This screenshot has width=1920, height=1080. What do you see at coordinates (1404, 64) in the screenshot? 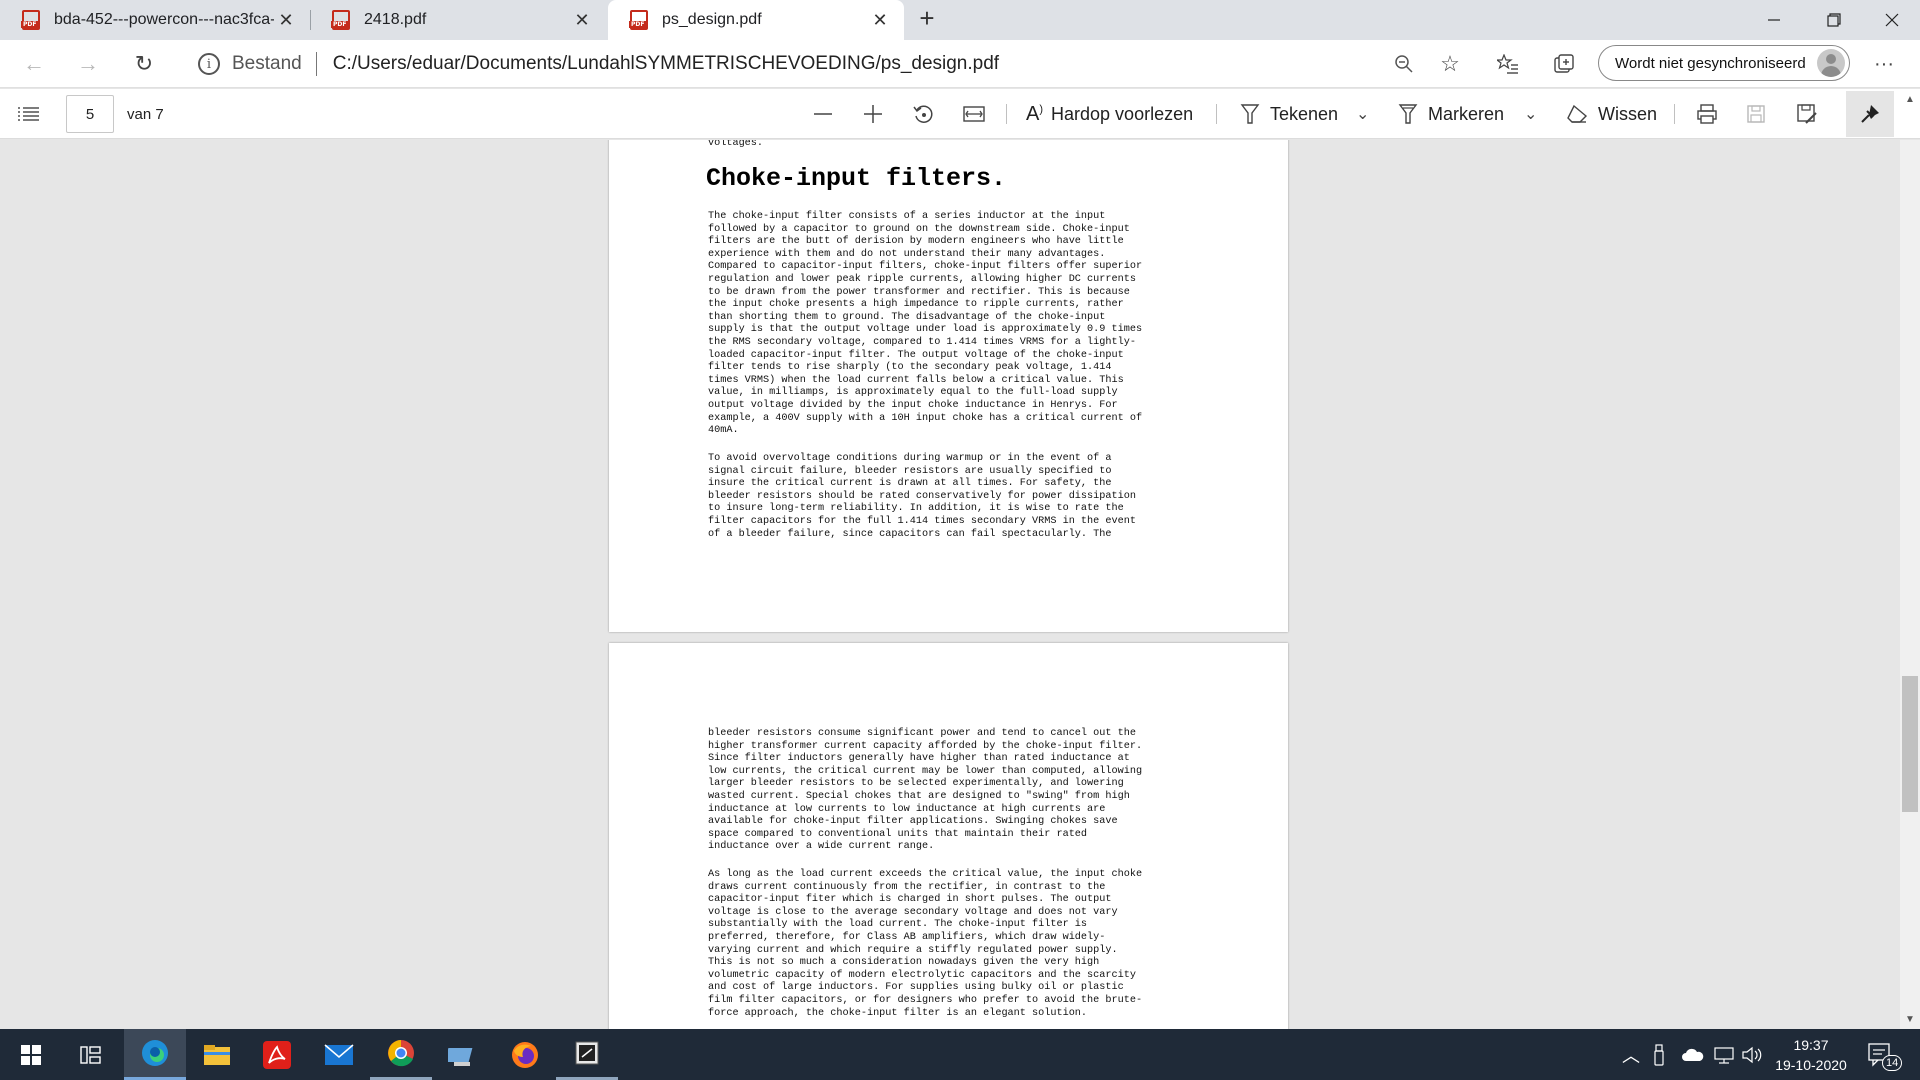
I see `zoom-search-icon` at bounding box center [1404, 64].